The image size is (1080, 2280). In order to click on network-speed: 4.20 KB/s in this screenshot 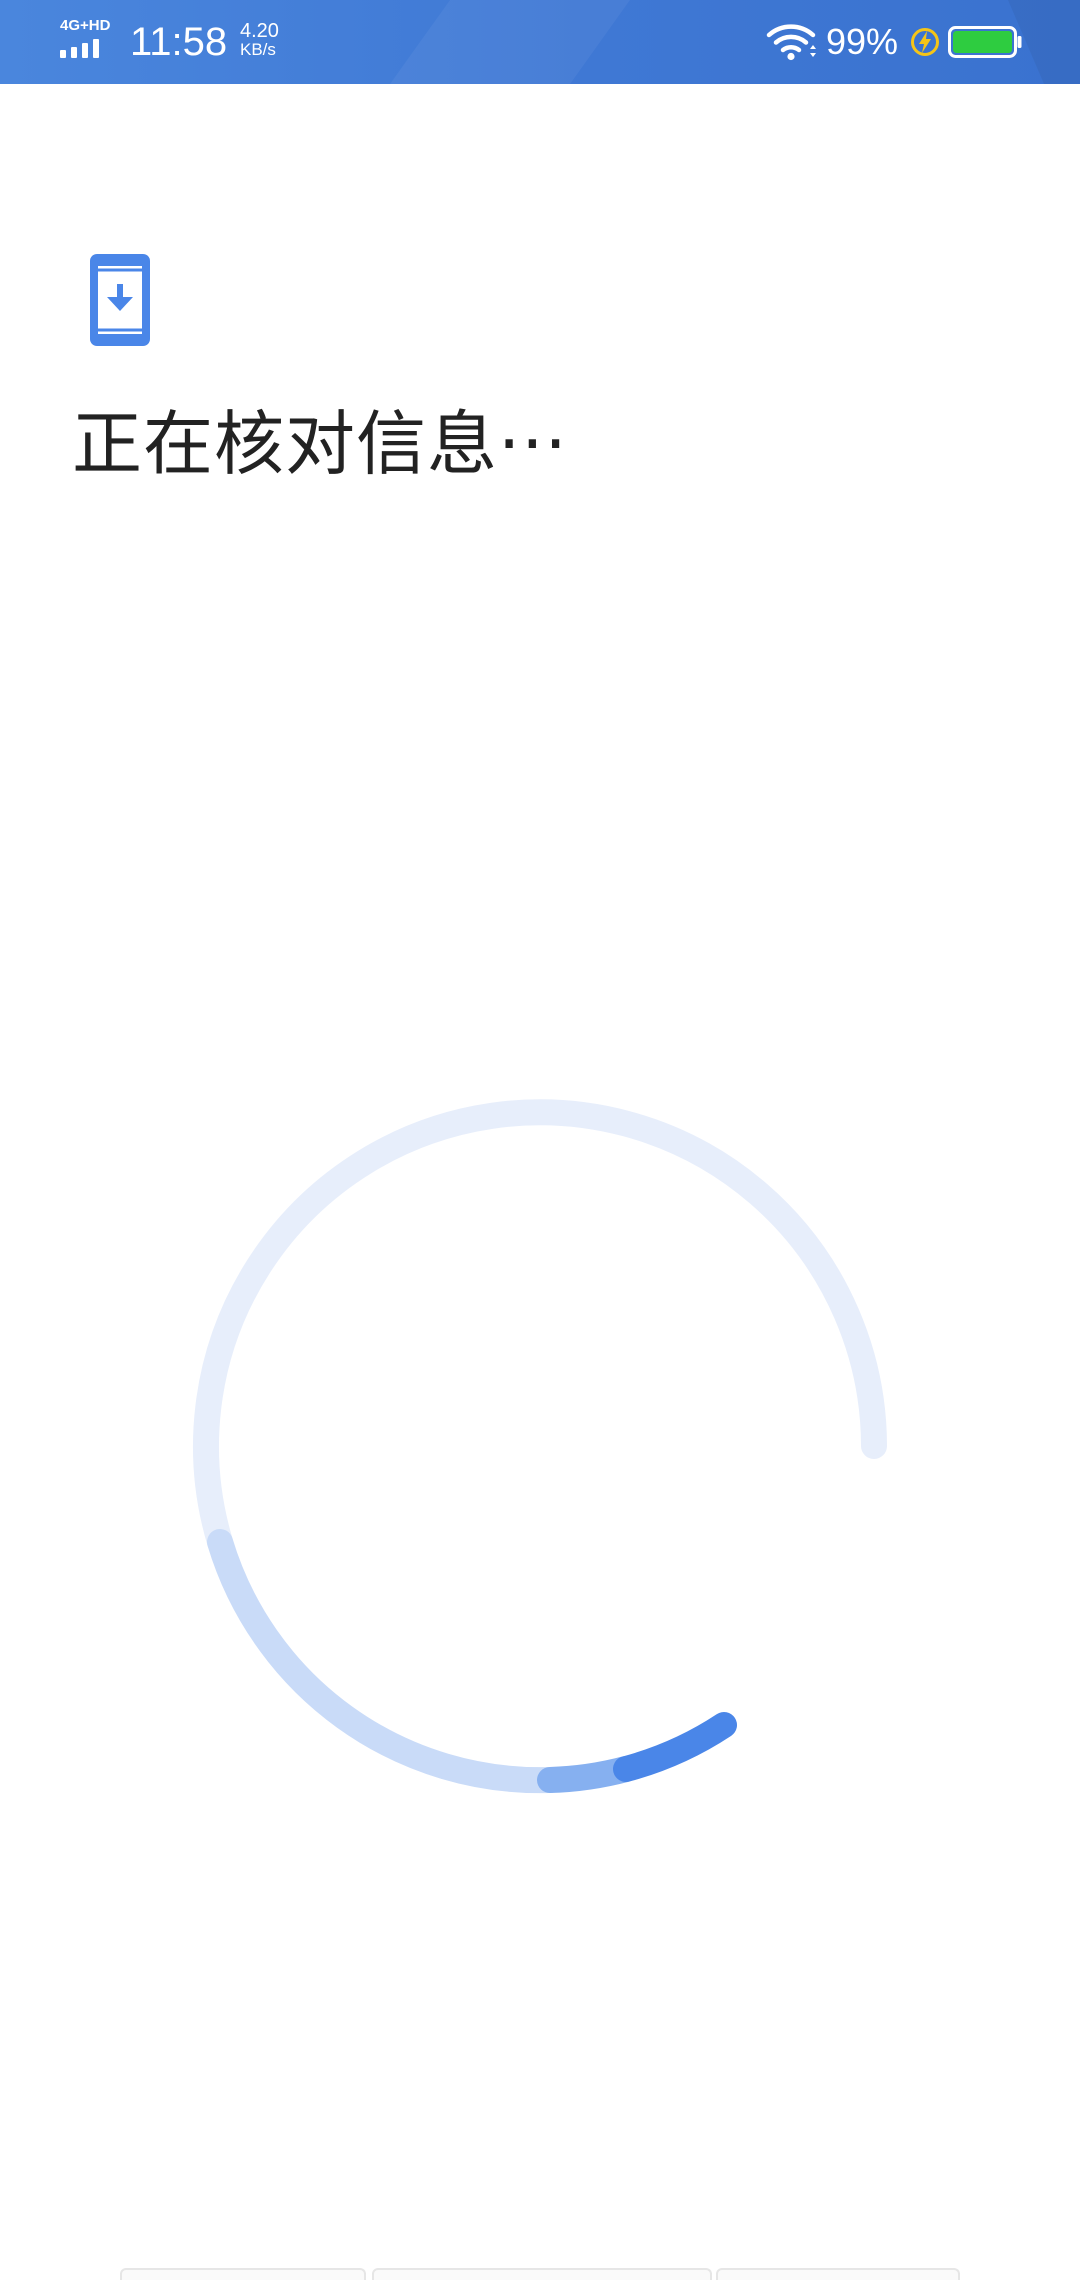, I will do `click(270, 40)`.